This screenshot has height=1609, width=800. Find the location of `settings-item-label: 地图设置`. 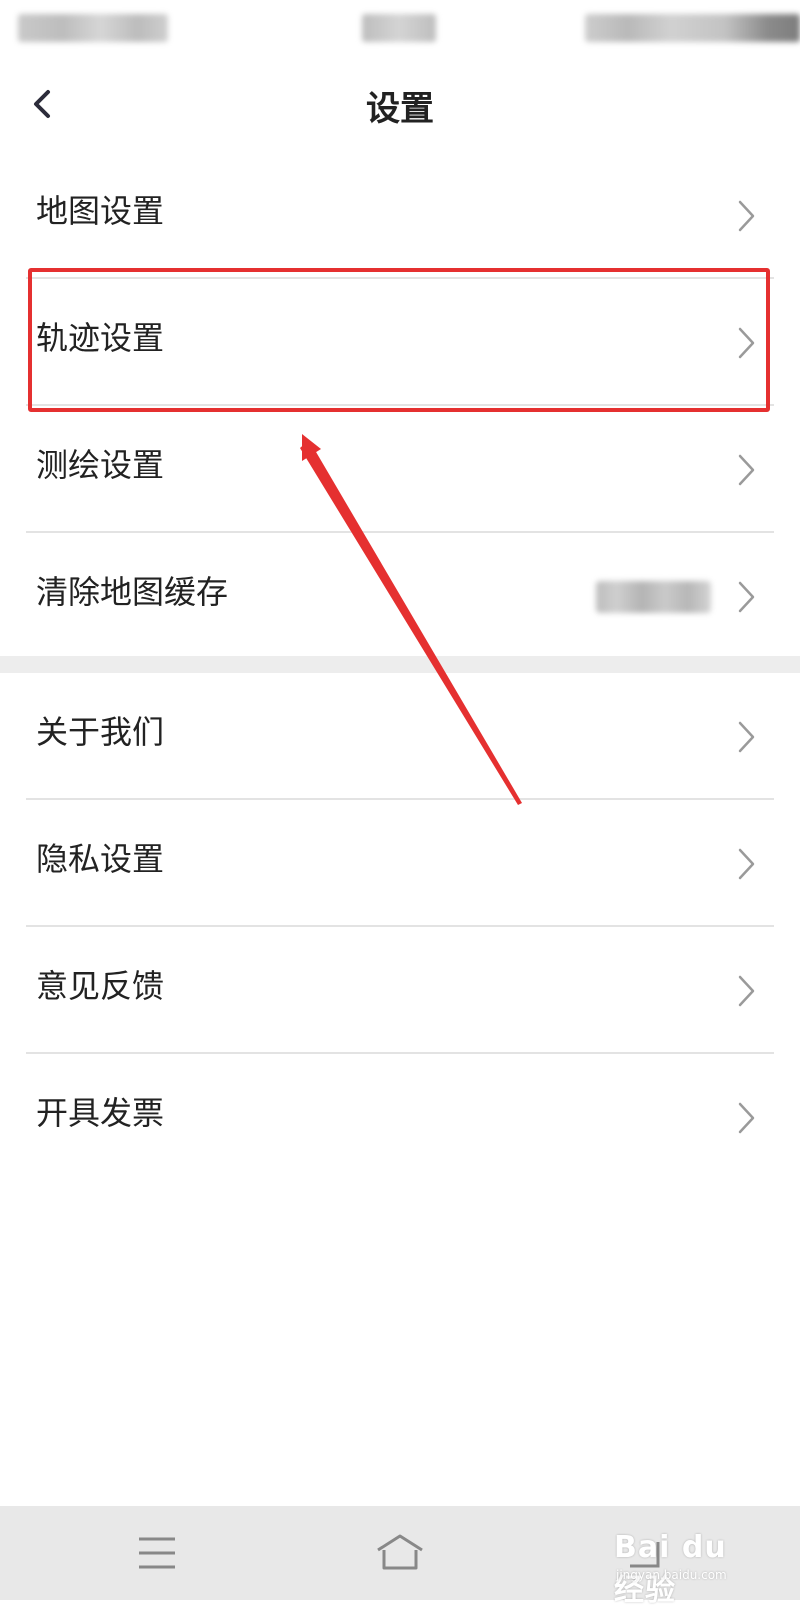

settings-item-label: 地图设置 is located at coordinates (100, 211).